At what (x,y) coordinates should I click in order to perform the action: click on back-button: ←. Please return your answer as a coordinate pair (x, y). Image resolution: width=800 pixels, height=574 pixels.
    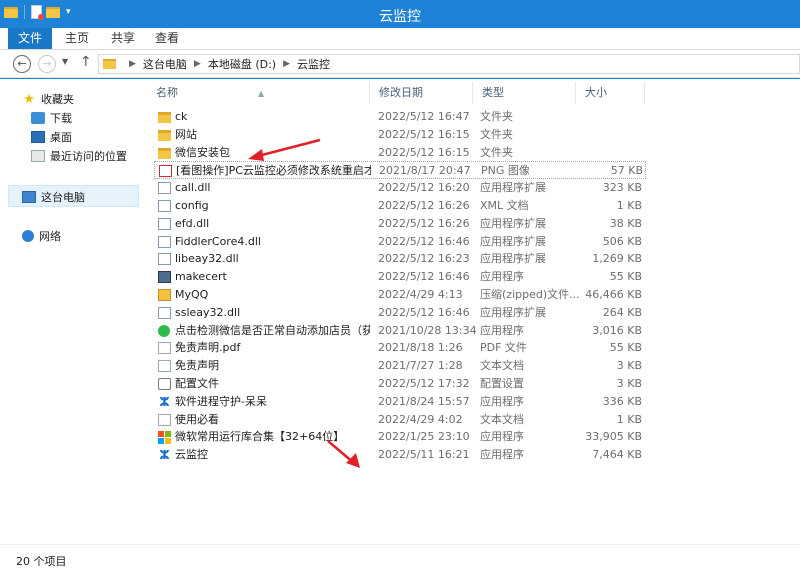
    Looking at the image, I should click on (22, 64).